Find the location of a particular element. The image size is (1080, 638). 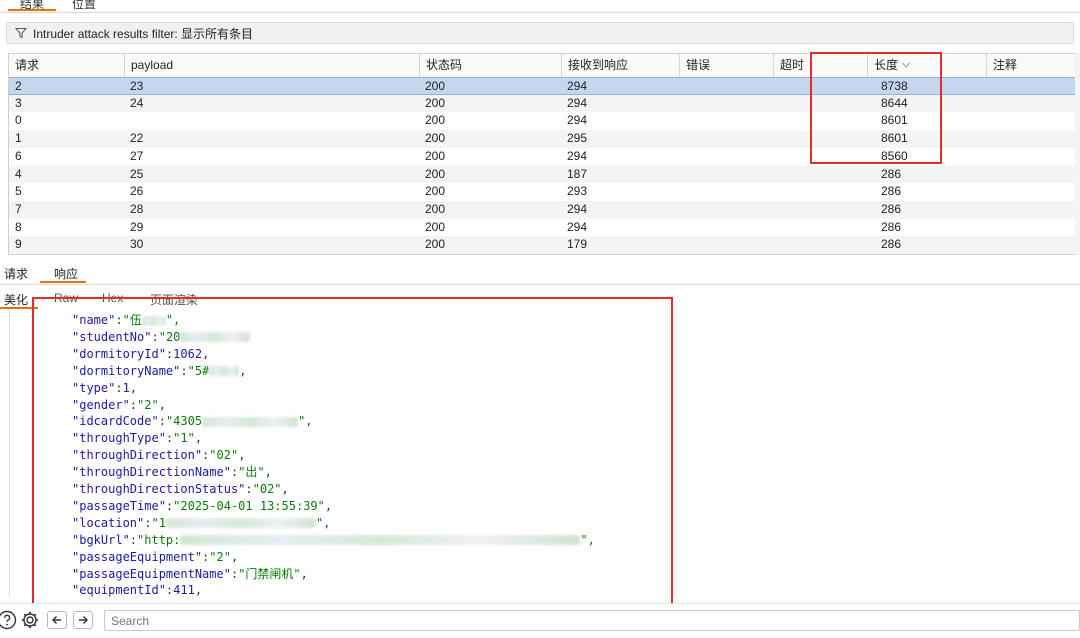

previous-button is located at coordinates (57, 620).